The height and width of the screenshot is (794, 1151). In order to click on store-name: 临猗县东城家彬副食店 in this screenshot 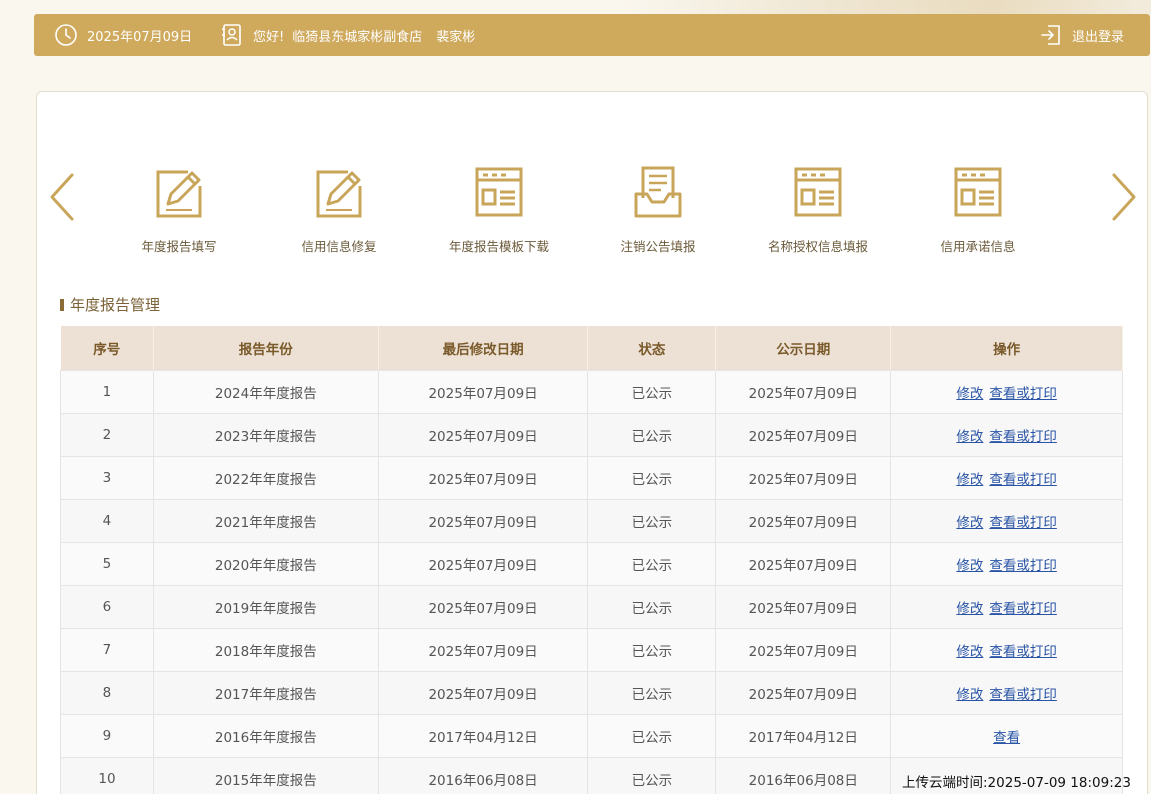, I will do `click(357, 37)`.